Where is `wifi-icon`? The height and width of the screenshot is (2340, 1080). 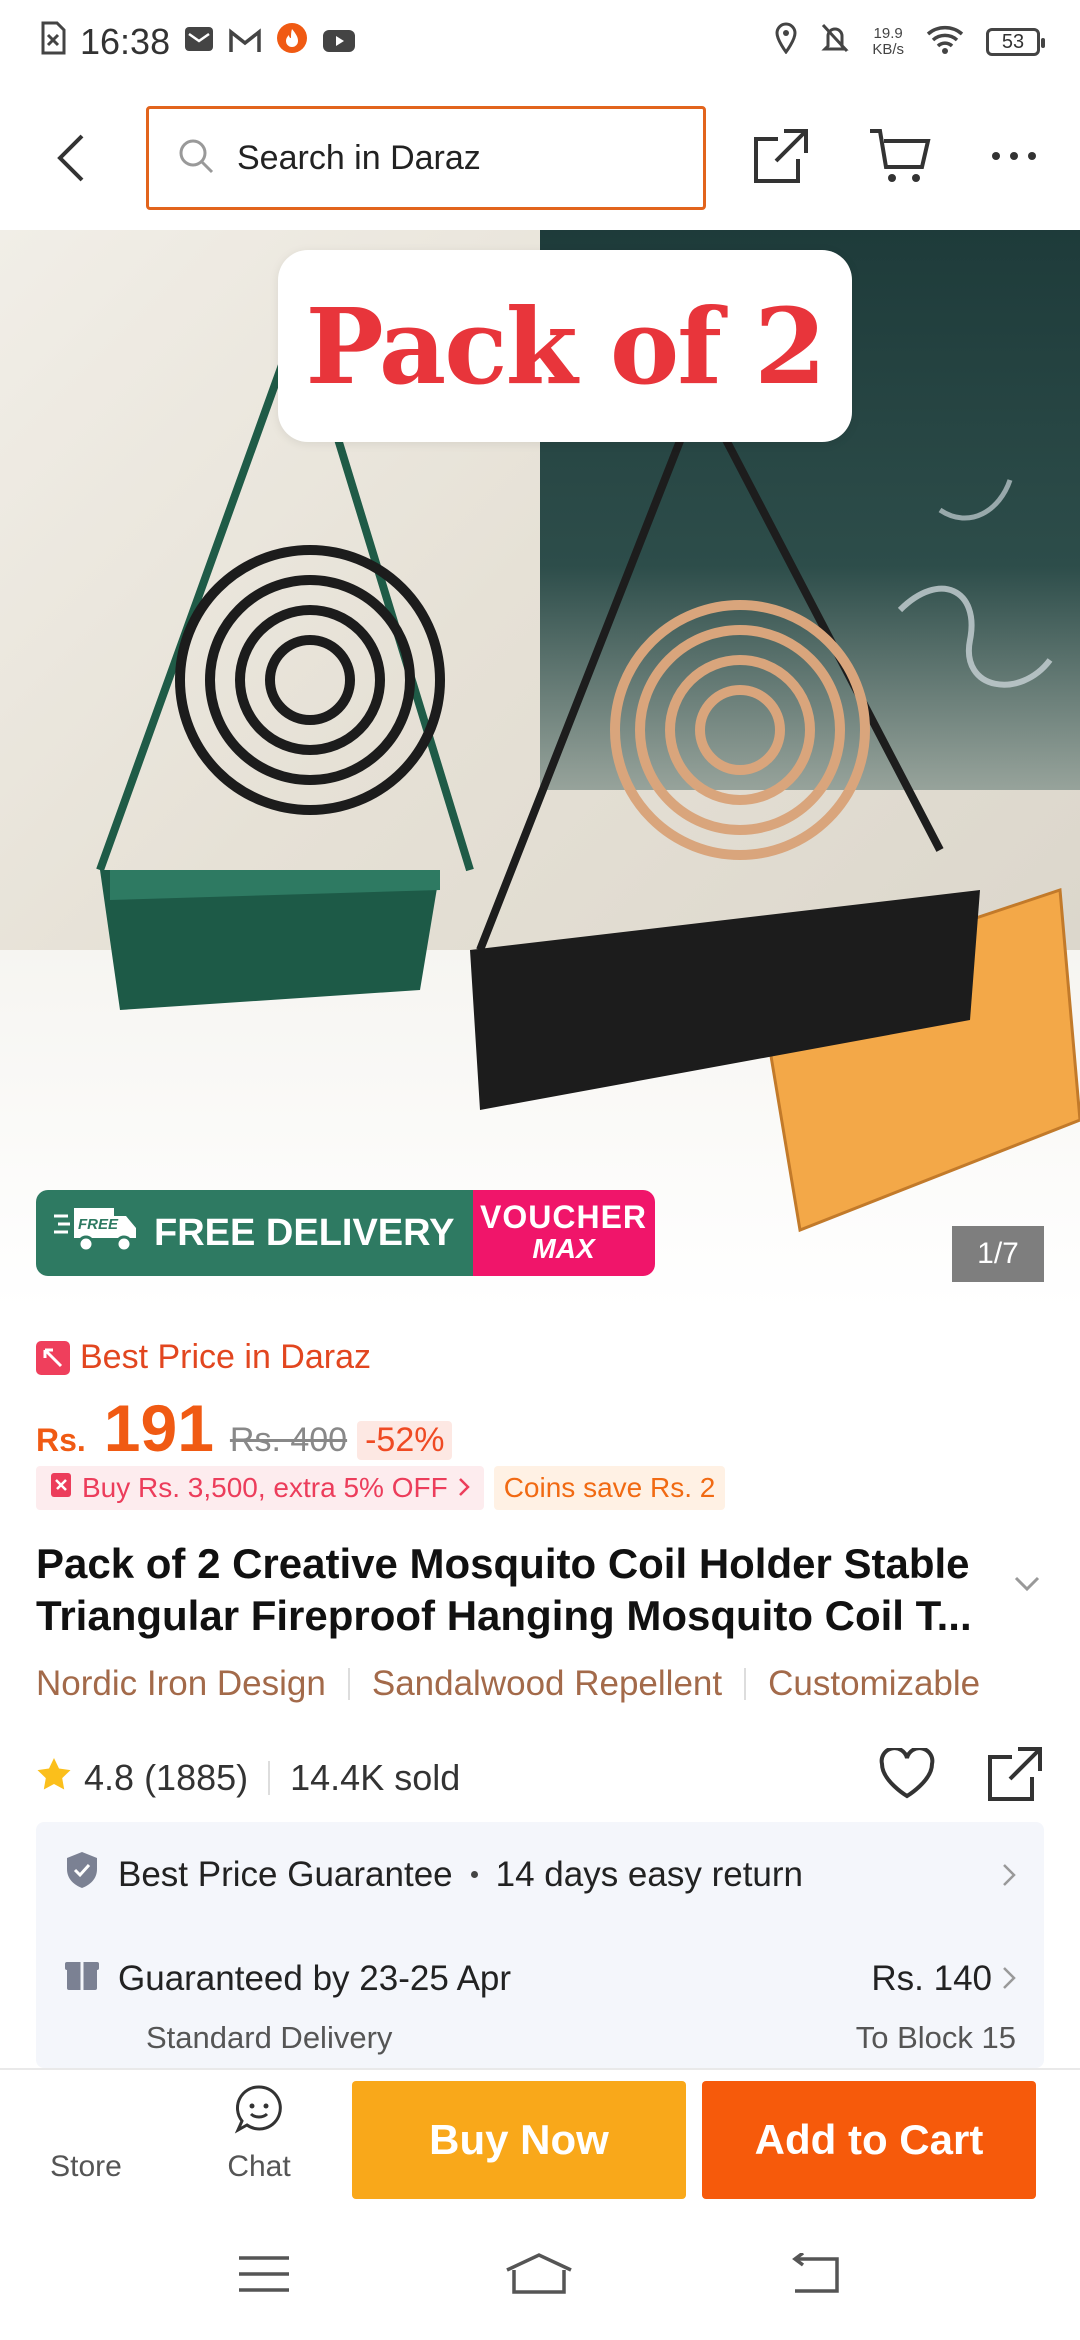 wifi-icon is located at coordinates (945, 42).